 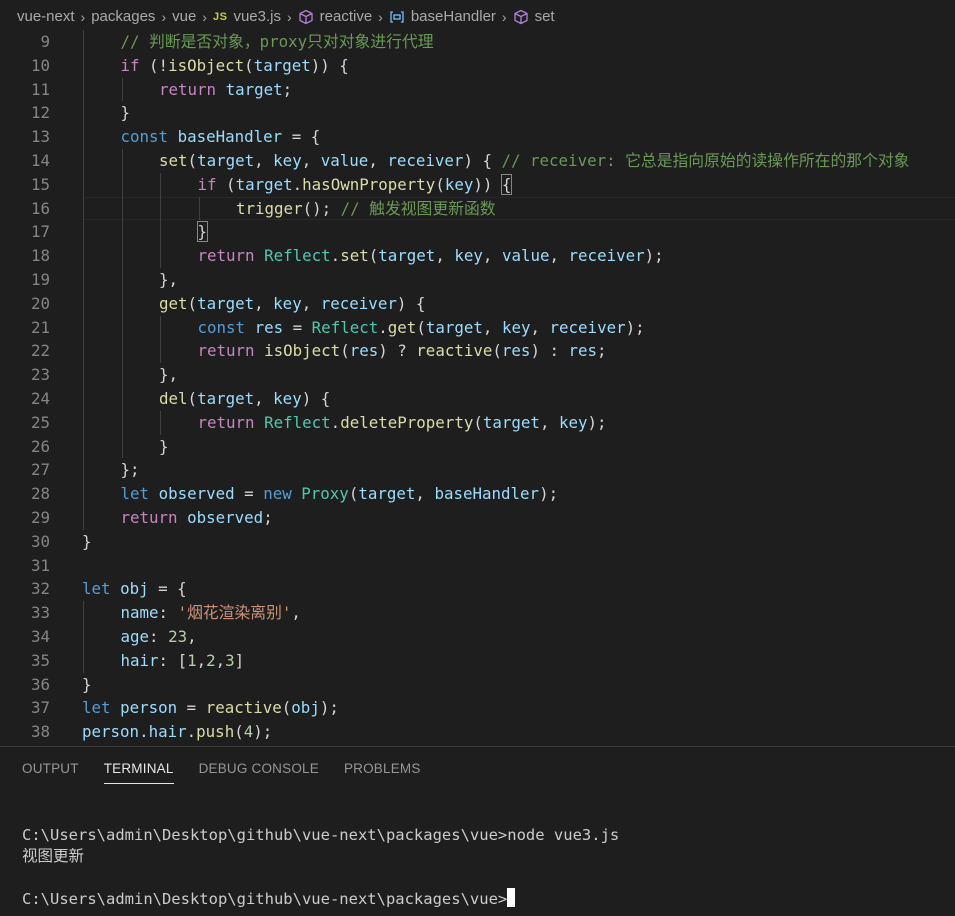 What do you see at coordinates (477, 184) in the screenshot?
I see `code-line: 15 if (target.hasOwnProperty(key)) {` at bounding box center [477, 184].